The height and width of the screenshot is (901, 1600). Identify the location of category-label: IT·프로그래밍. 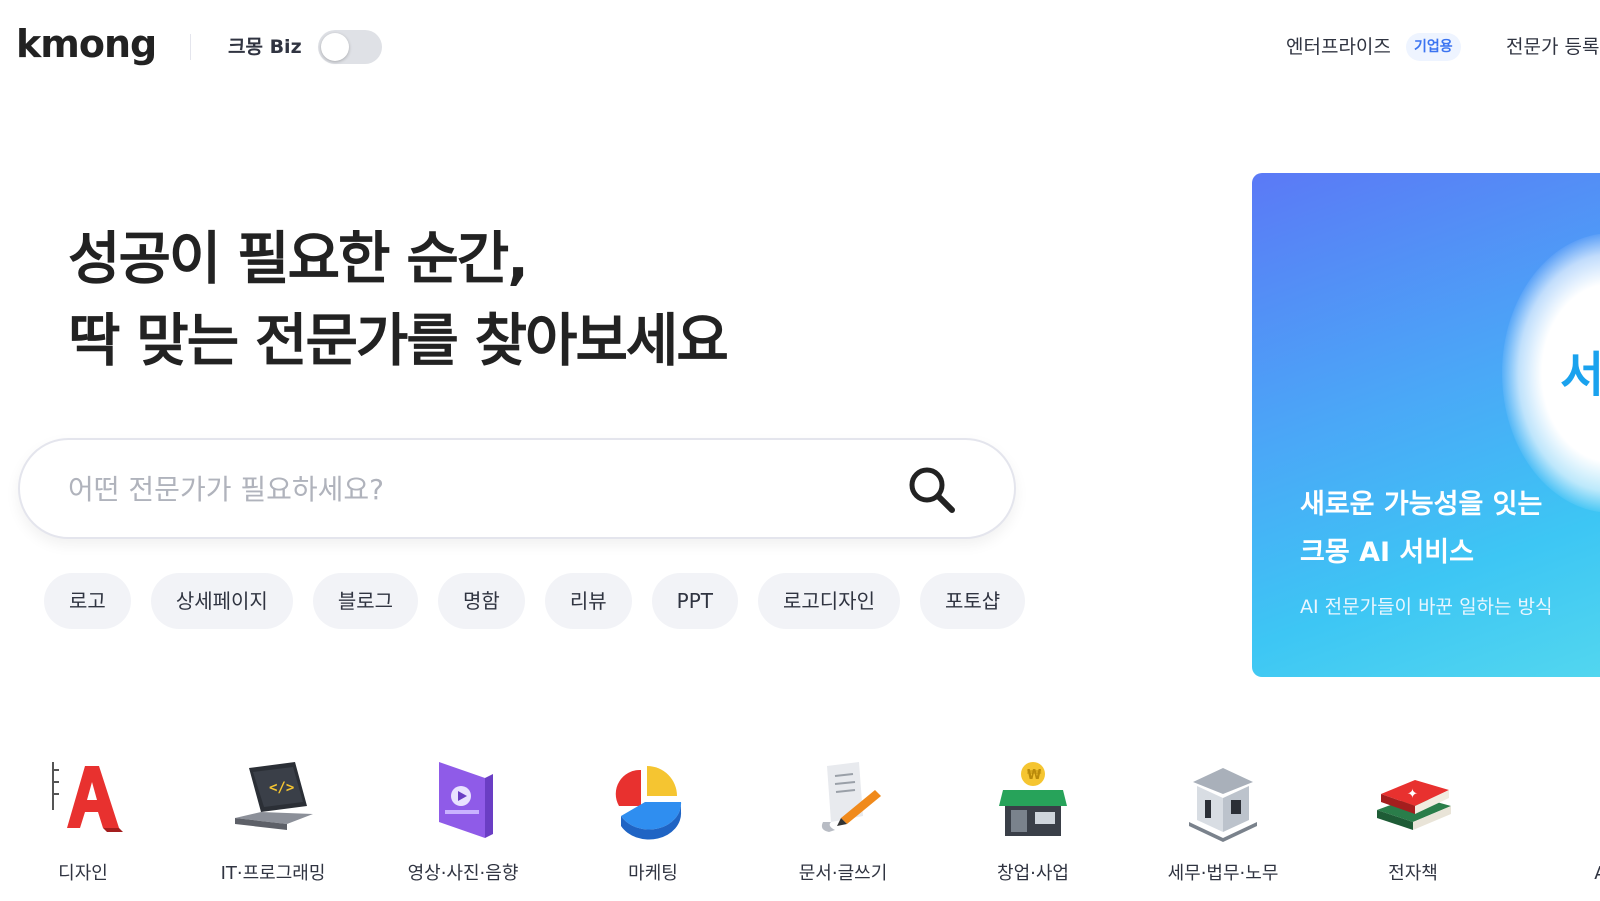
(273, 873).